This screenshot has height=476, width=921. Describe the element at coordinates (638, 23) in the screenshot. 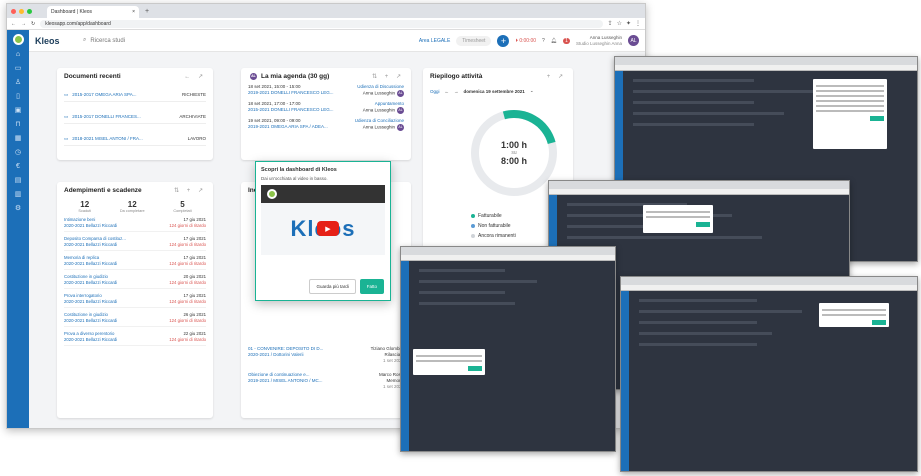

I see `menu-icon: ⋮` at that location.